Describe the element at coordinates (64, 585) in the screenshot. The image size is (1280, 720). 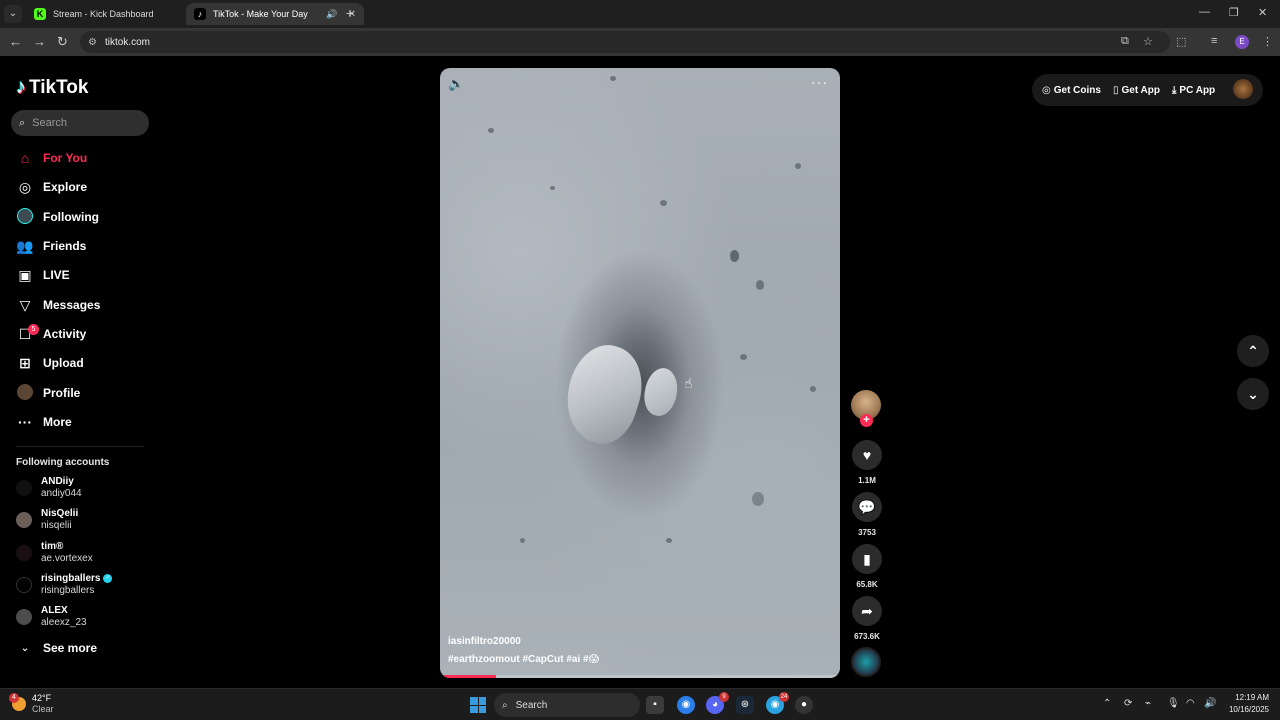
I see `following-account: risingballers ✓ risingballers` at that location.